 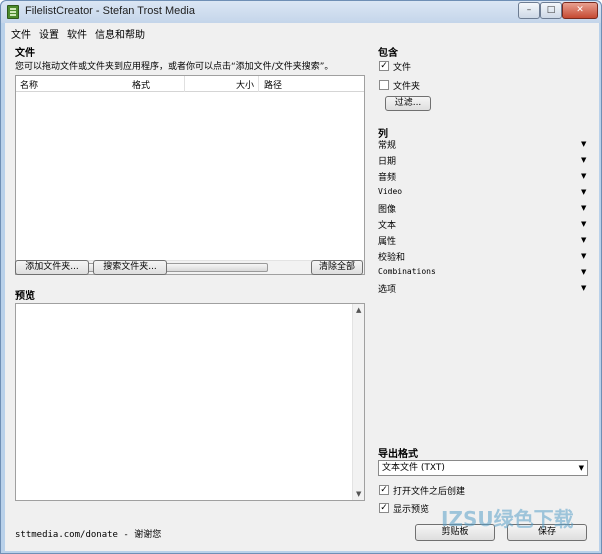 I want to click on export-format-value: 文本文件 (TXT), so click(x=413, y=468).